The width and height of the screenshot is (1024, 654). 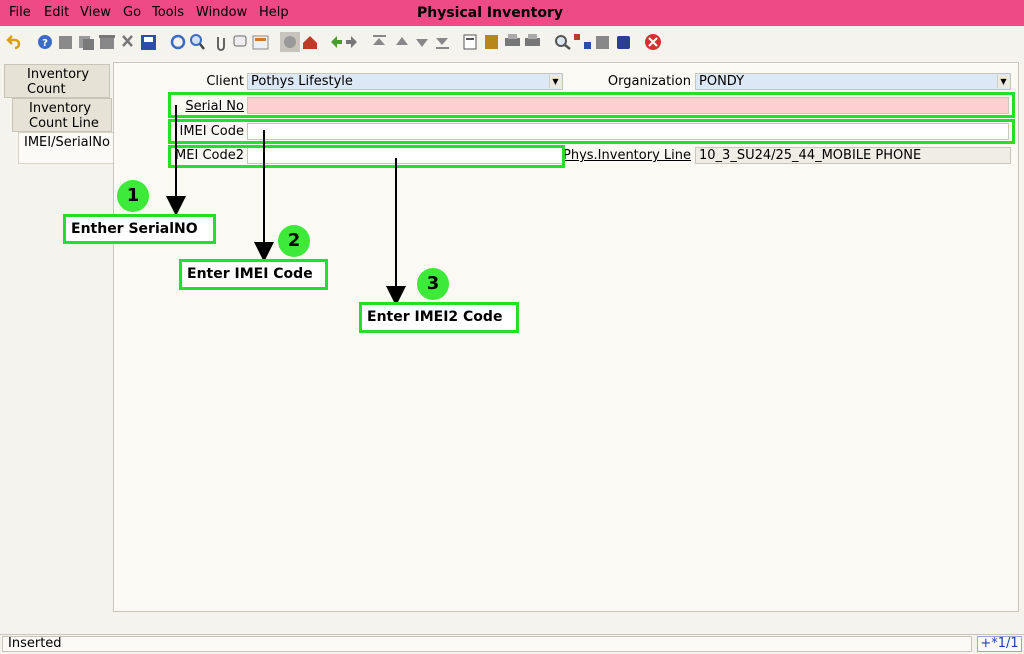 I want to click on undo-icon, so click(x=13, y=42).